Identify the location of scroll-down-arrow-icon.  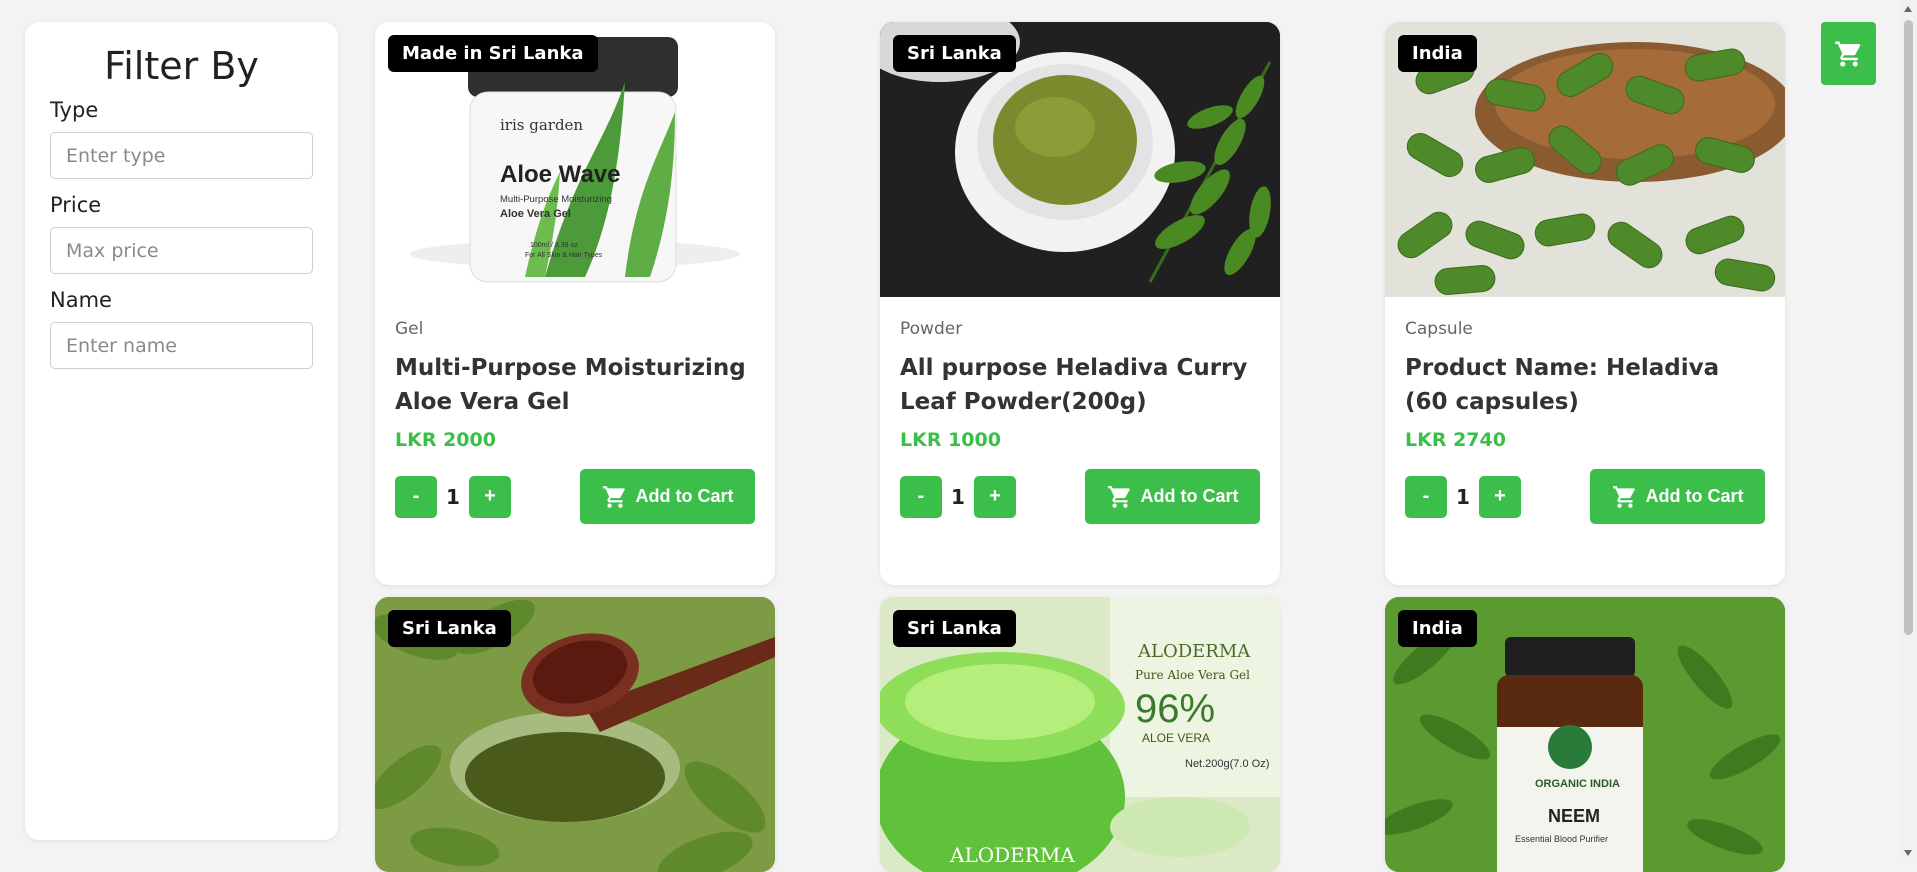
(1908, 853).